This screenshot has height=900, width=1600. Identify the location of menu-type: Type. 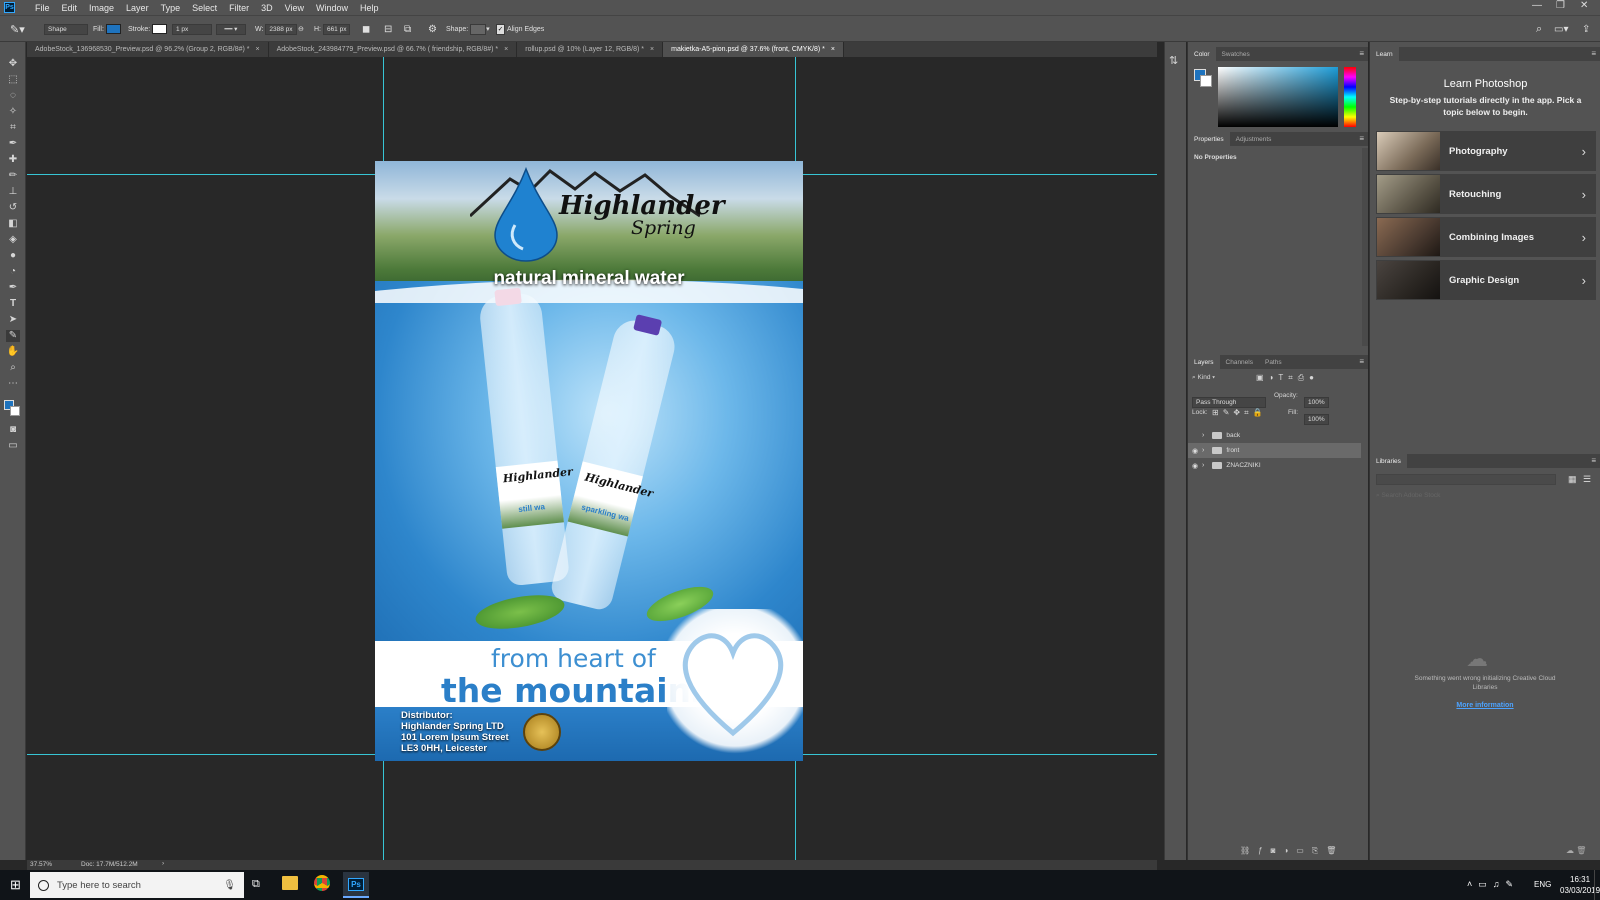
(171, 8).